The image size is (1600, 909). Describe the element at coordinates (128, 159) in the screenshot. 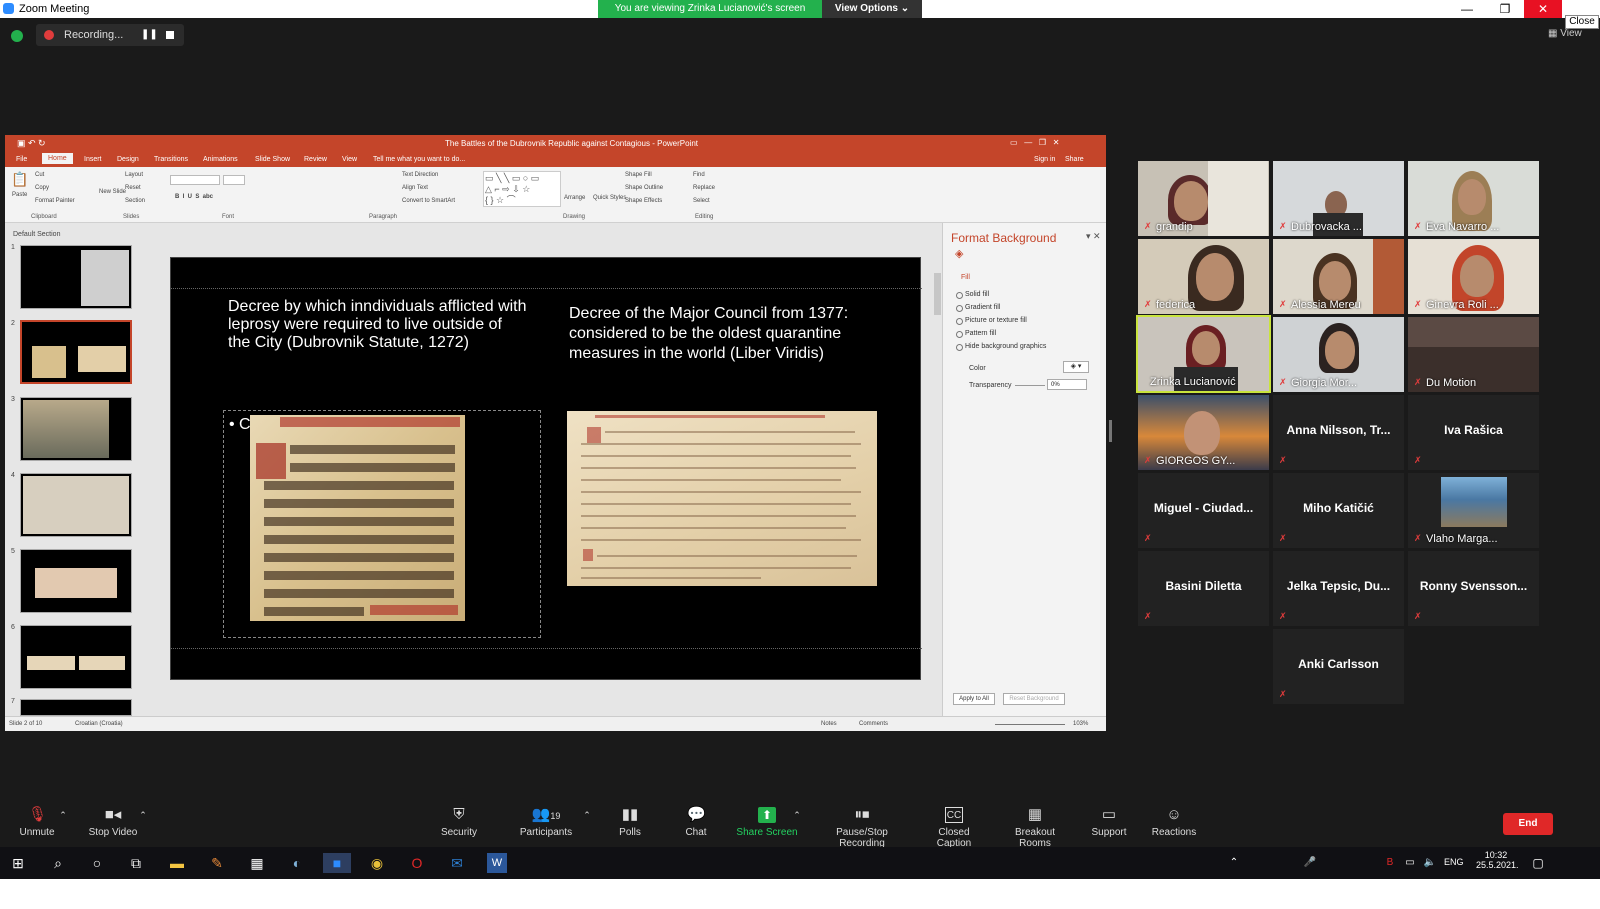

I see `tab-design: Design` at that location.